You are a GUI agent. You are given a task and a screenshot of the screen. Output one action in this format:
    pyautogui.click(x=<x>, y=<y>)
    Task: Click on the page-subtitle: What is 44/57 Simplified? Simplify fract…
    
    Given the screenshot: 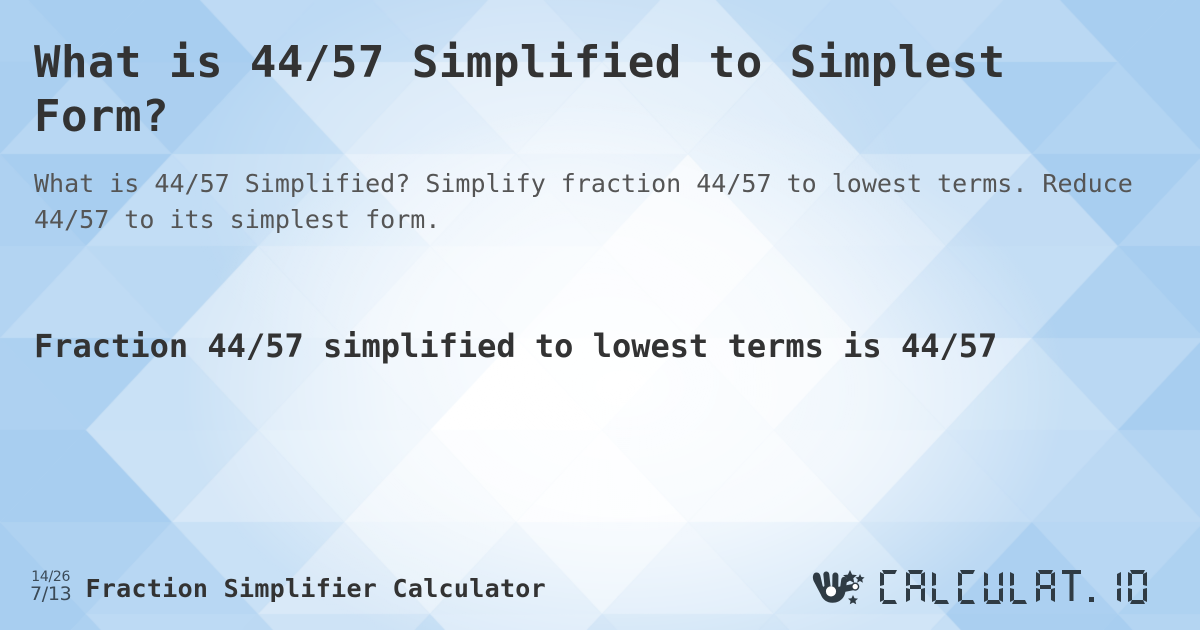 What is the action you would take?
    pyautogui.click(x=583, y=201)
    